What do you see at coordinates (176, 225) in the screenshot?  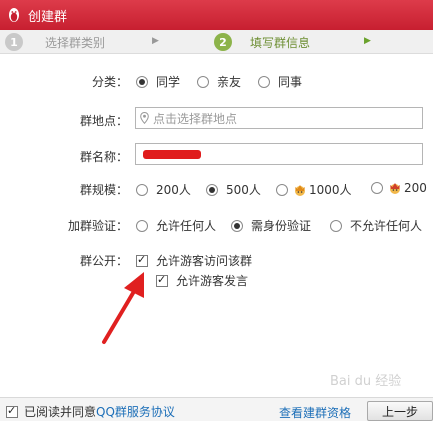 I see `verify-option-anyone: 允许任何人` at bounding box center [176, 225].